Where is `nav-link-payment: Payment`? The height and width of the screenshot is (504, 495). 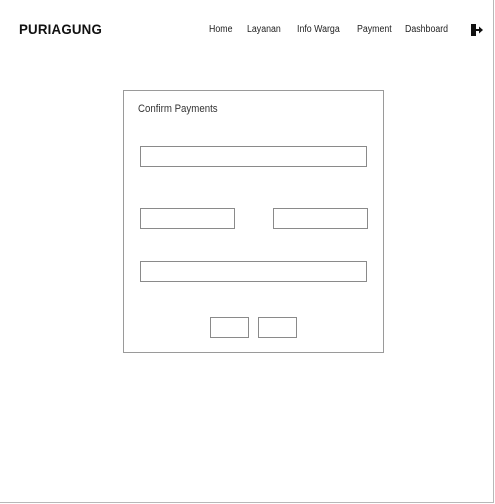 nav-link-payment: Payment is located at coordinates (374, 29).